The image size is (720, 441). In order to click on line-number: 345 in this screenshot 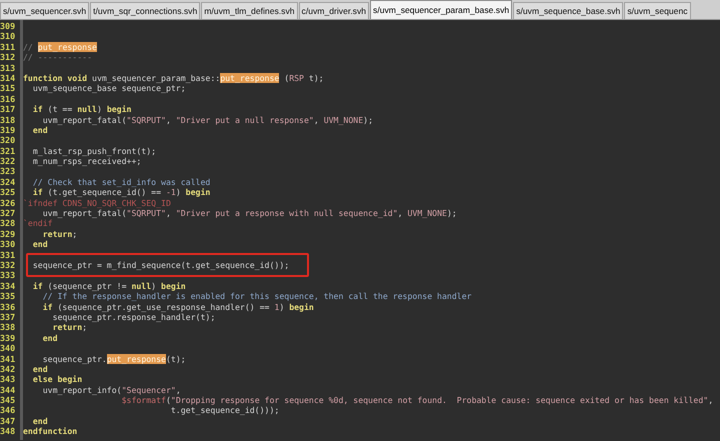, I will do `click(8, 400)`.